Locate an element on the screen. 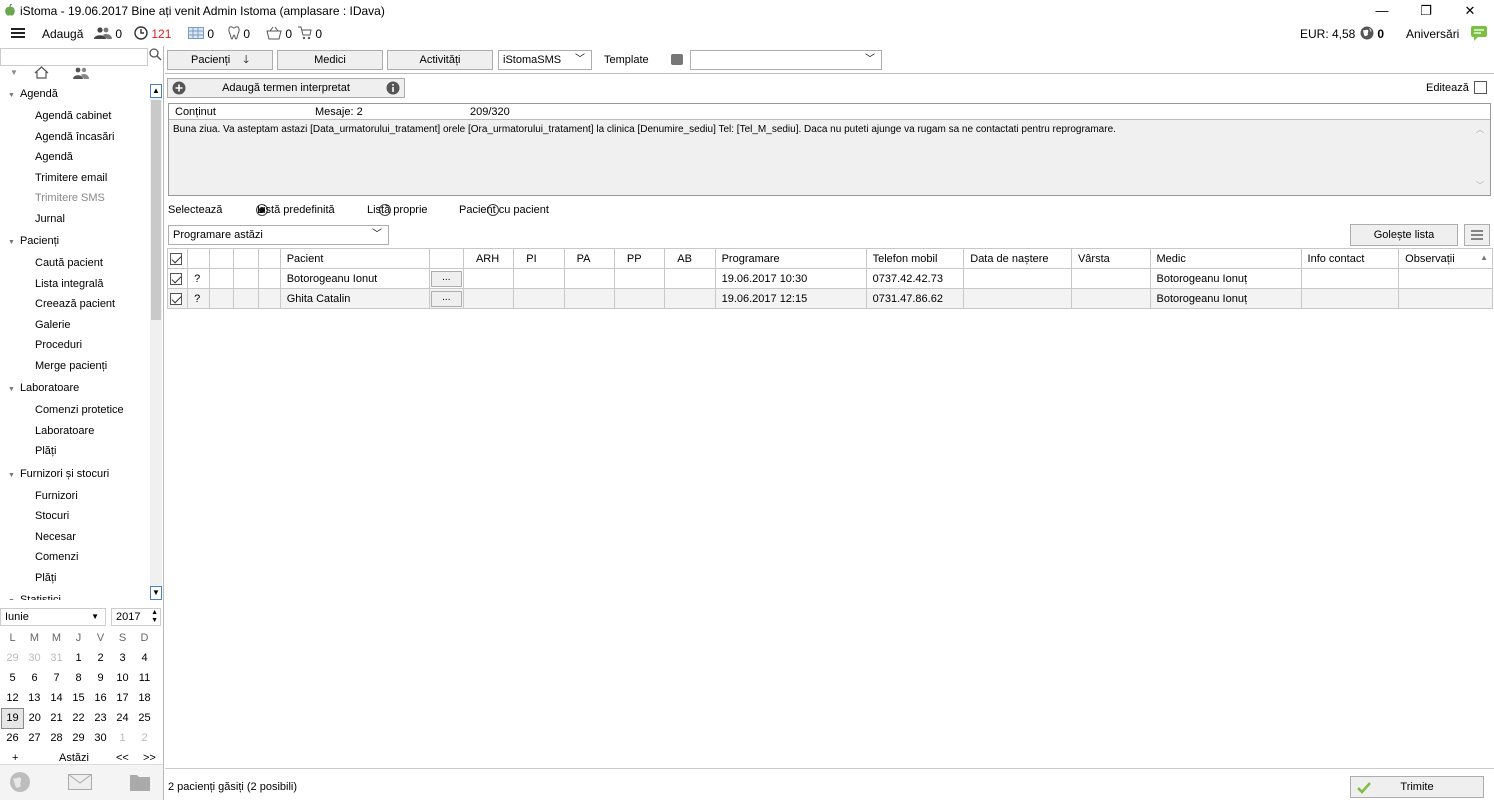 This screenshot has width=1494, height=800. calendar-day: 17 is located at coordinates (123, 698).